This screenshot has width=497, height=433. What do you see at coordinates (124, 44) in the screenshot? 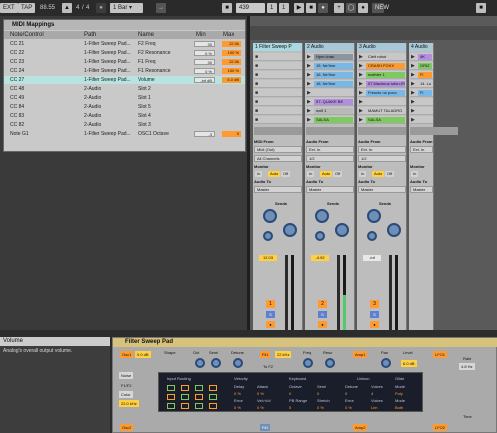
I see `mapping-row: CC 21 1-Filter Sweep Pad... F2 Freq 30 22.0k` at bounding box center [124, 44].